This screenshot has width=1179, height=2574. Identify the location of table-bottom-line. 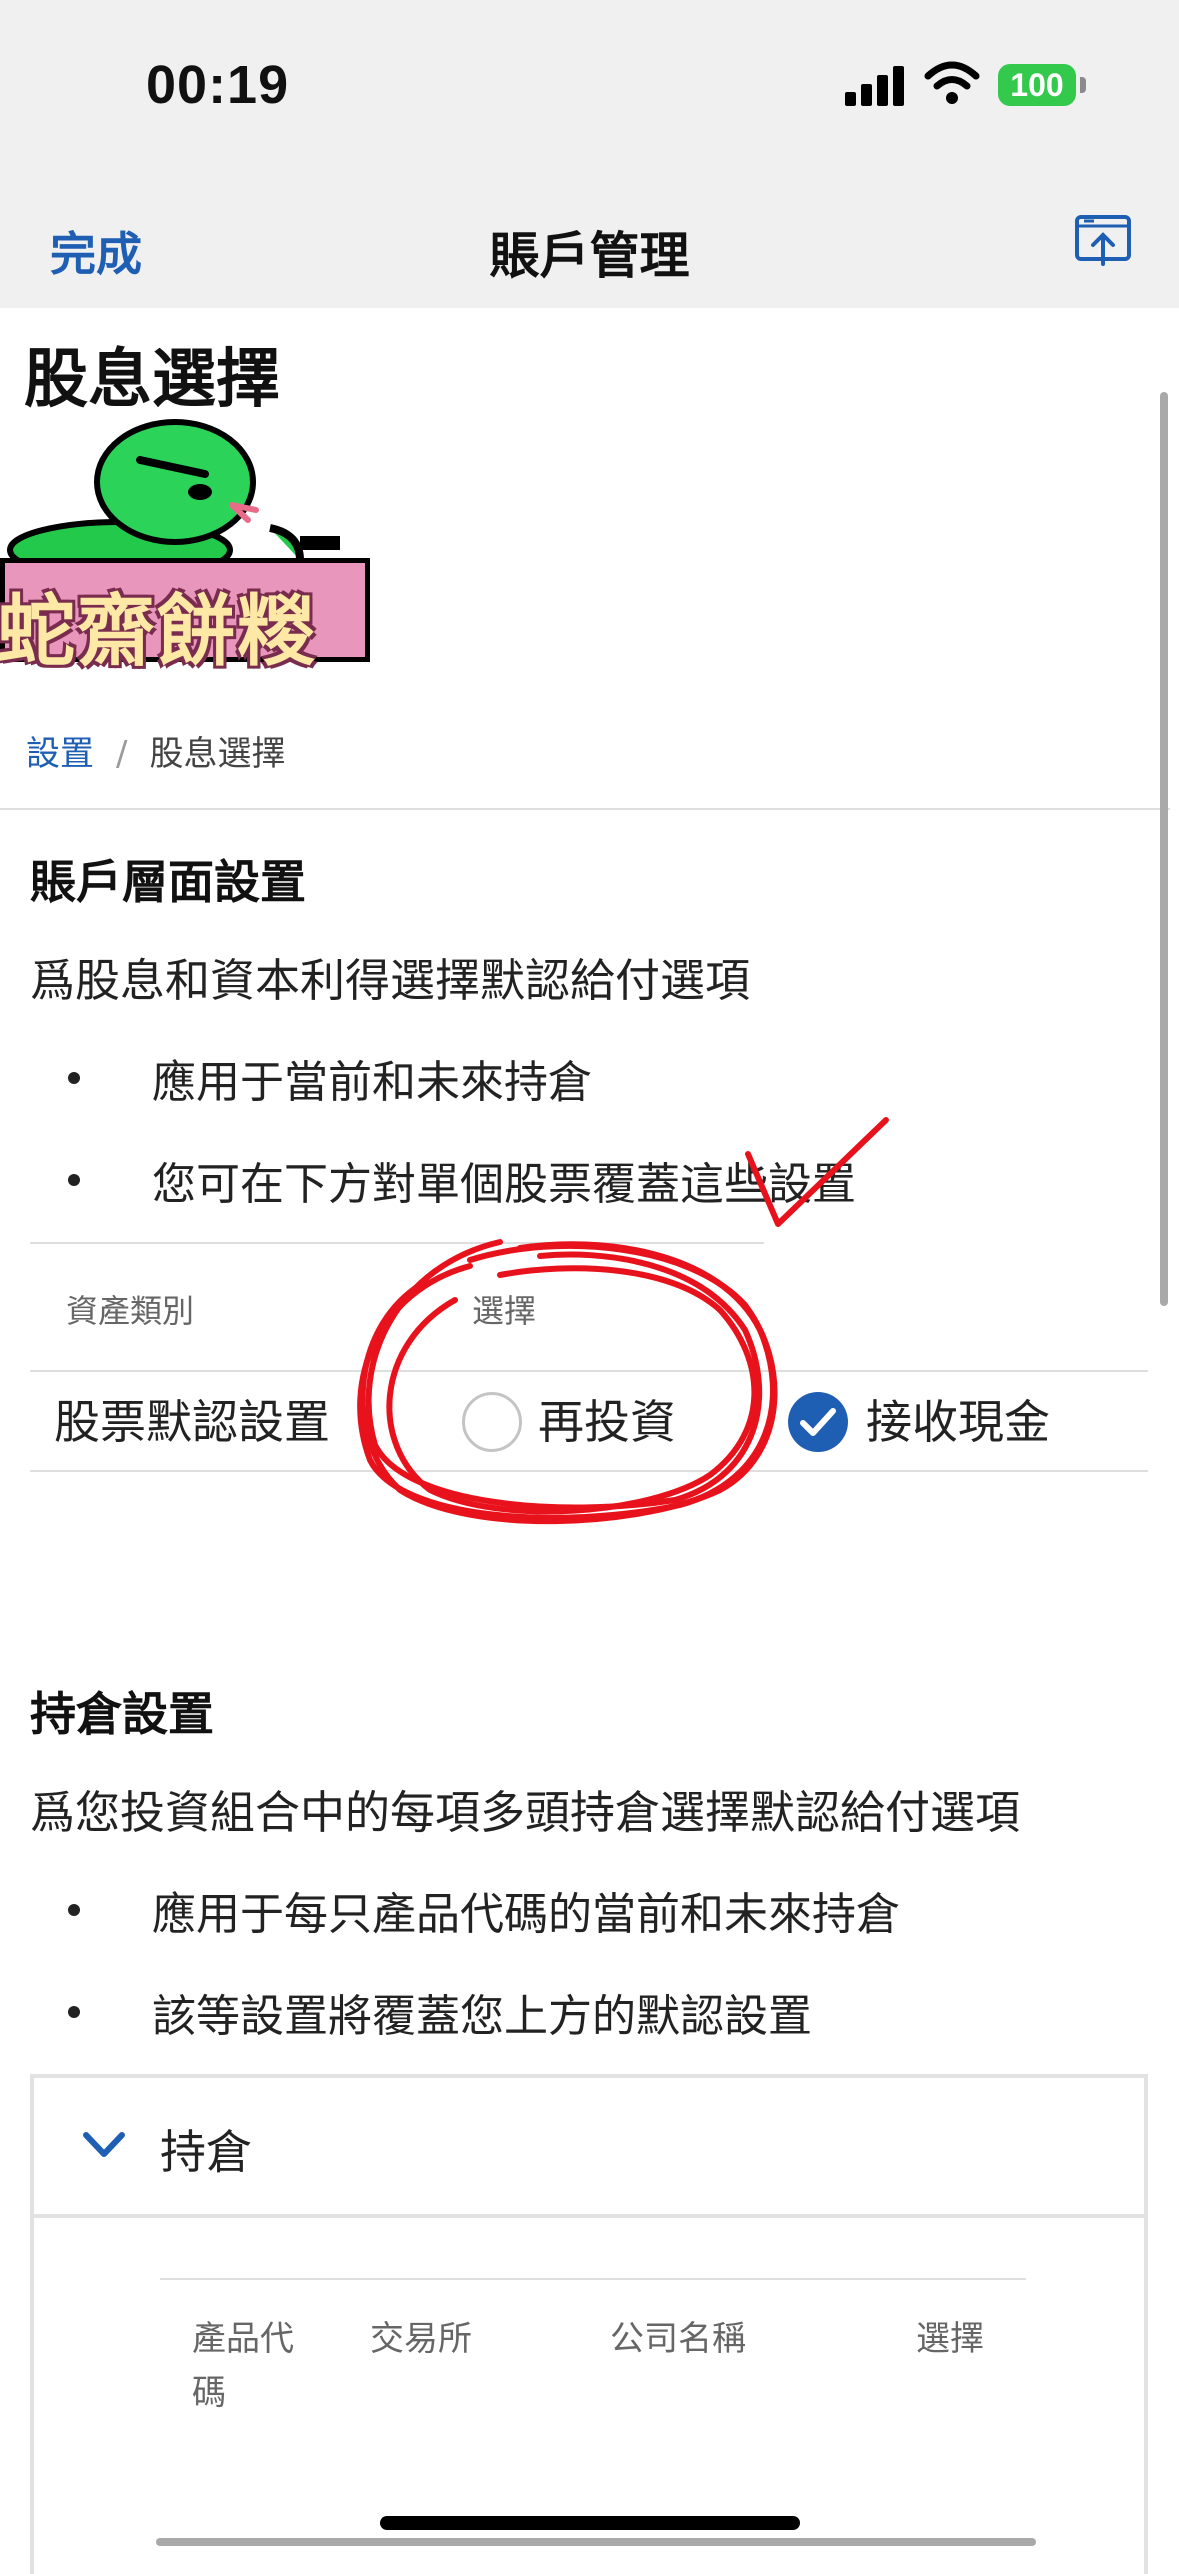
(589, 1471).